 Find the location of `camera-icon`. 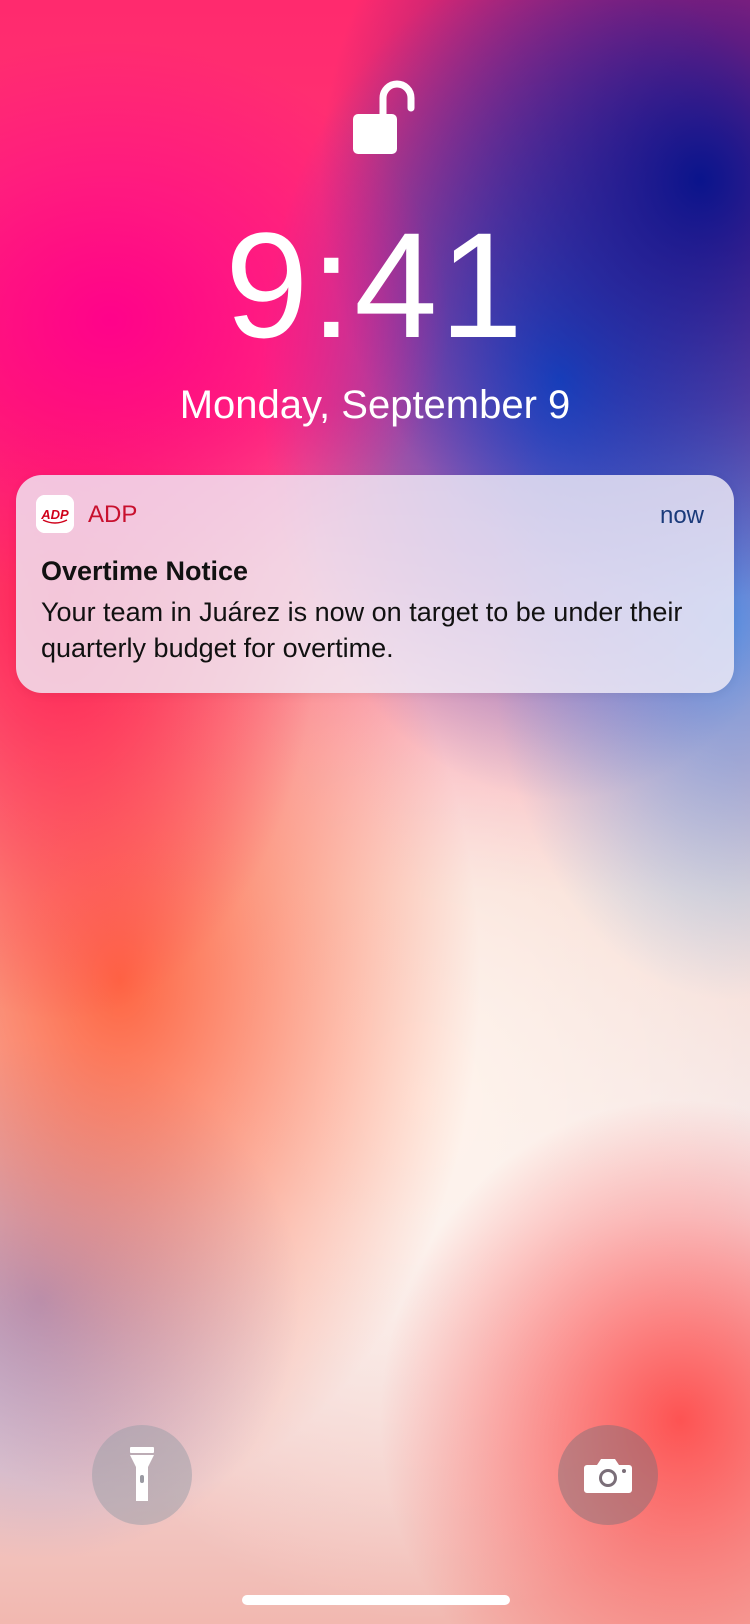

camera-icon is located at coordinates (608, 1476).